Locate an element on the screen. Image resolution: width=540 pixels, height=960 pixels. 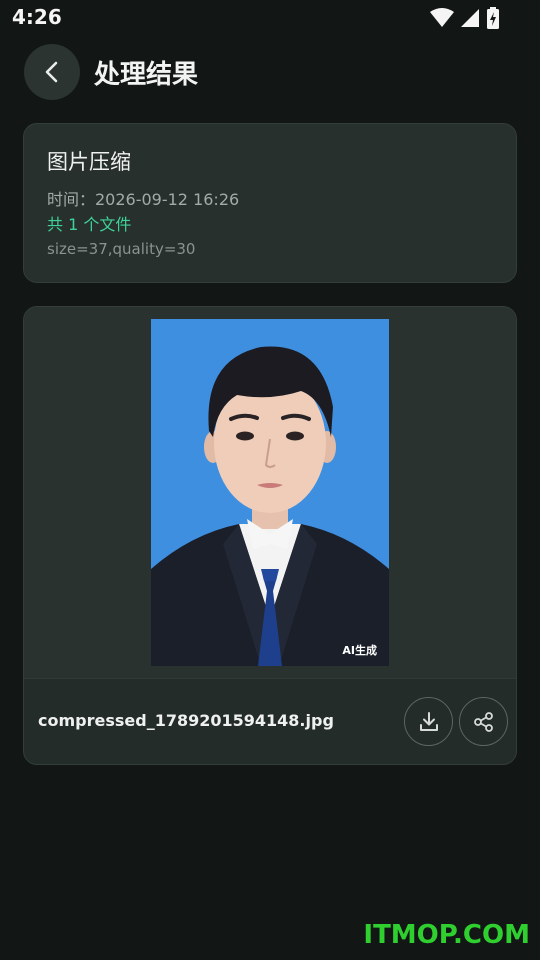
status-time: 4:26 is located at coordinates (37, 17).